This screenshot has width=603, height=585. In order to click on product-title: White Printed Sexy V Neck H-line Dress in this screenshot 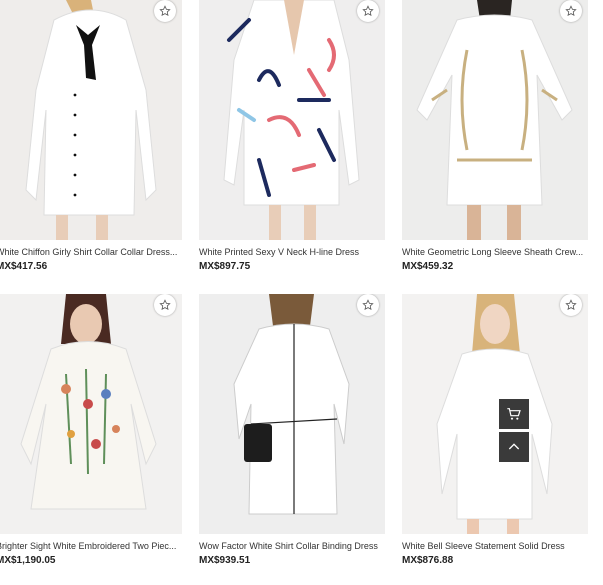, I will do `click(292, 252)`.